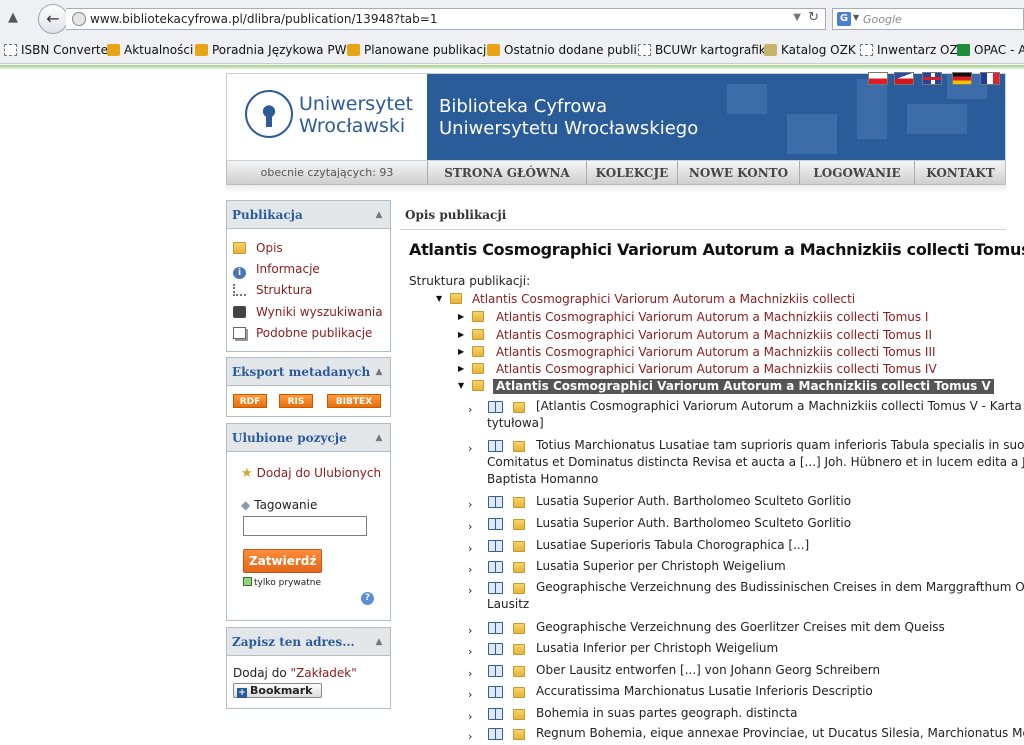 Image resolution: width=1024 pixels, height=745 pixels. I want to click on nav-contact: KONTAKT, so click(960, 173).